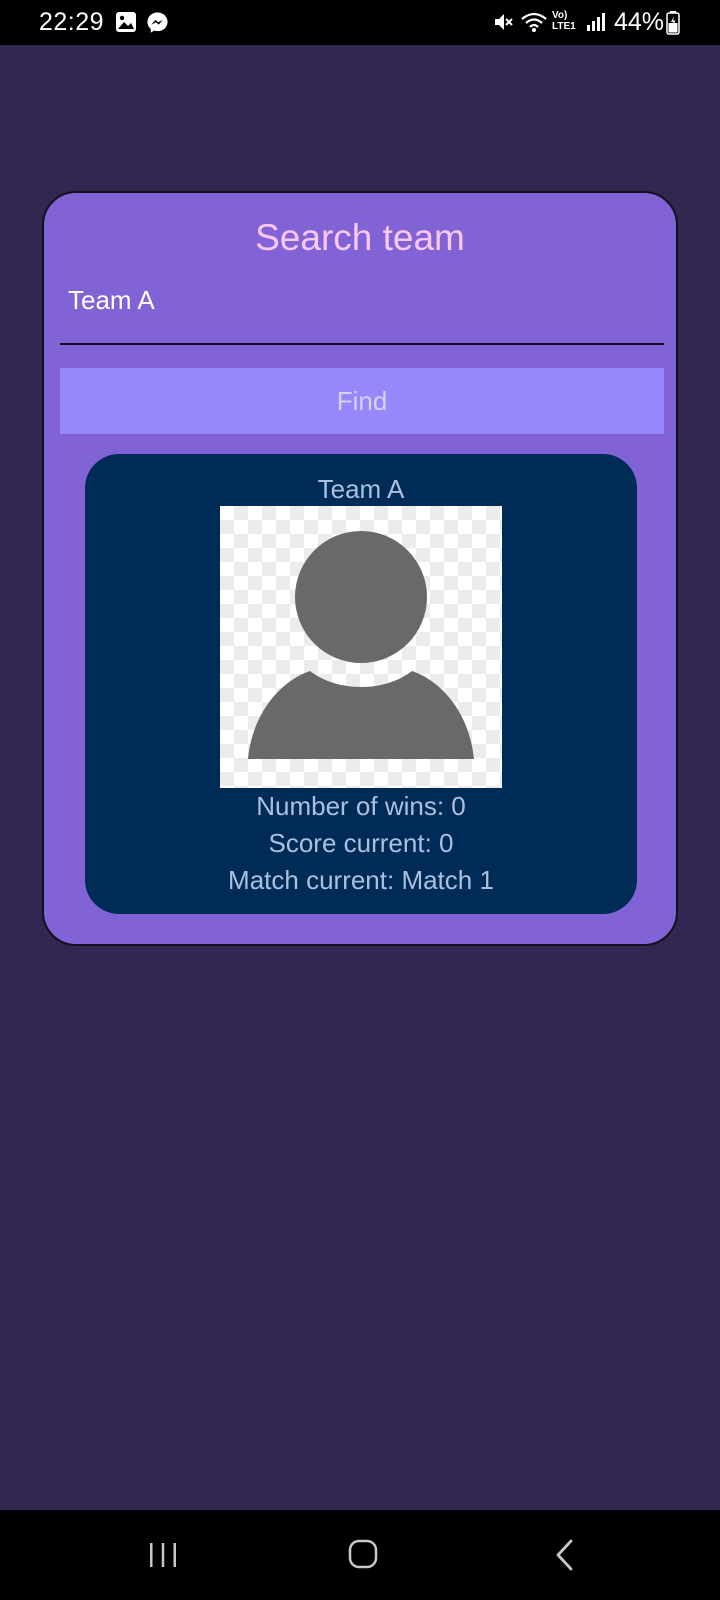 The image size is (720, 1600). I want to click on person-icon, so click(361, 645).